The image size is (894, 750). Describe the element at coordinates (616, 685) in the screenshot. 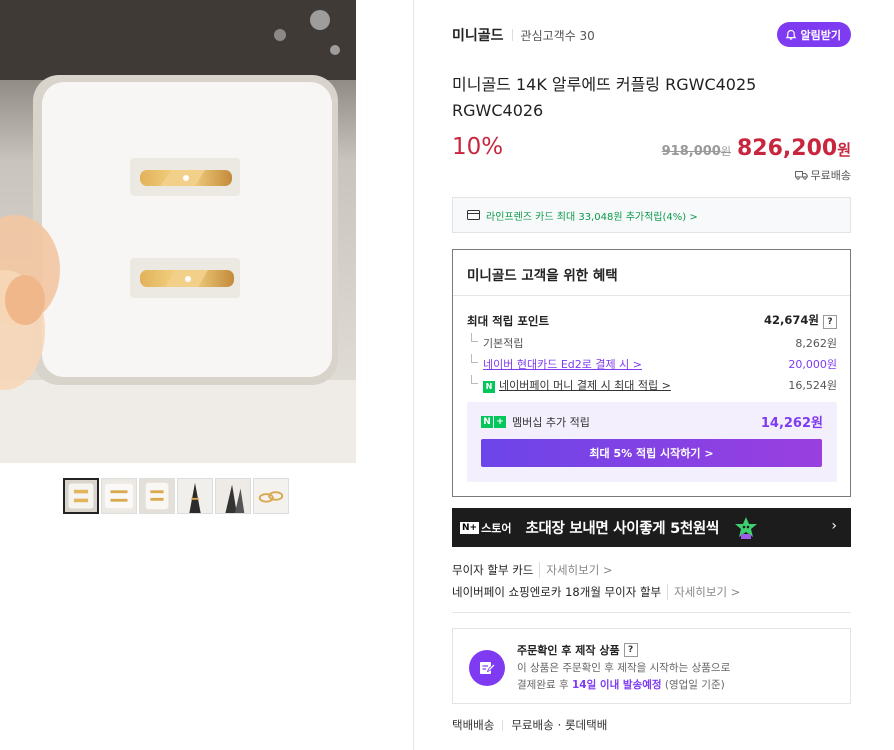

I see `schedule-days: 14일 이내 발송예정` at that location.